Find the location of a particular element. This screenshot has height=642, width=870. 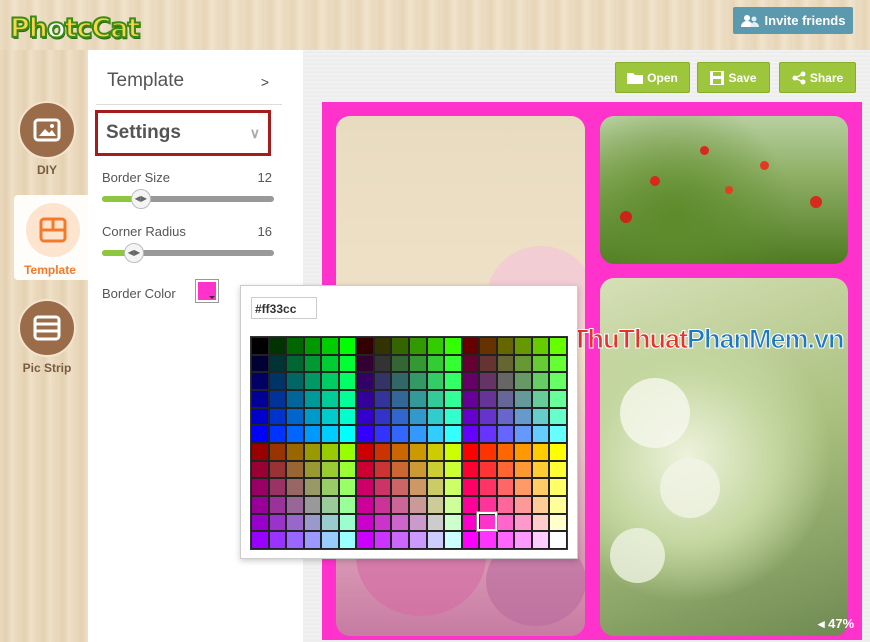

corner-radius-slider: ◀▶ is located at coordinates (188, 253).